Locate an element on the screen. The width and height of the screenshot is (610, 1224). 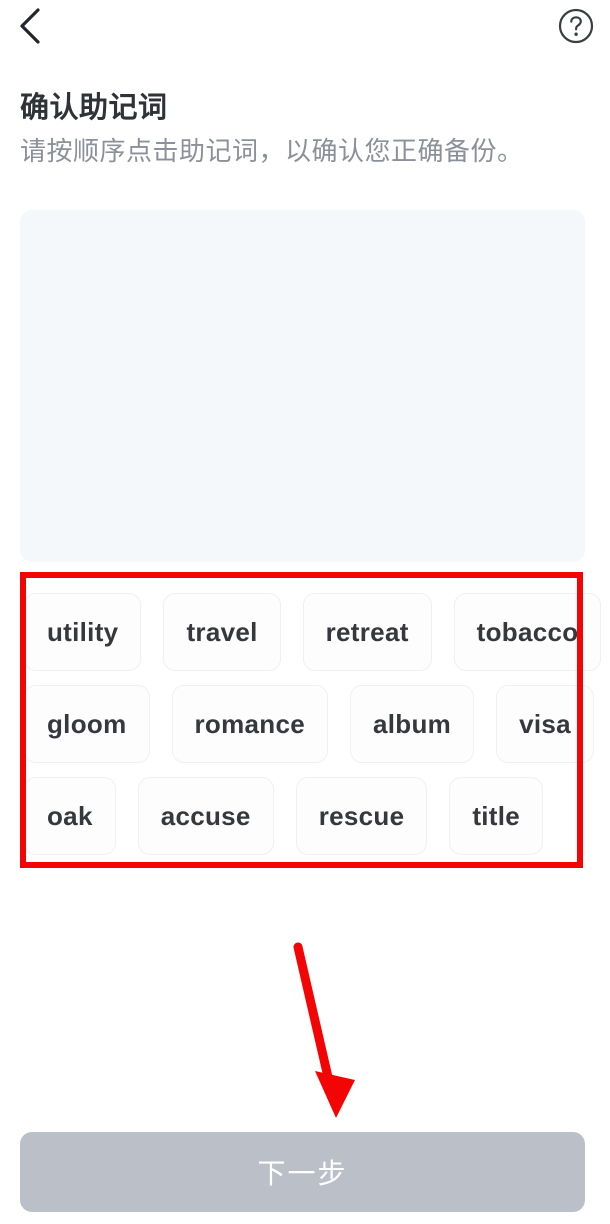
word-chip: rescue is located at coordinates (361, 816).